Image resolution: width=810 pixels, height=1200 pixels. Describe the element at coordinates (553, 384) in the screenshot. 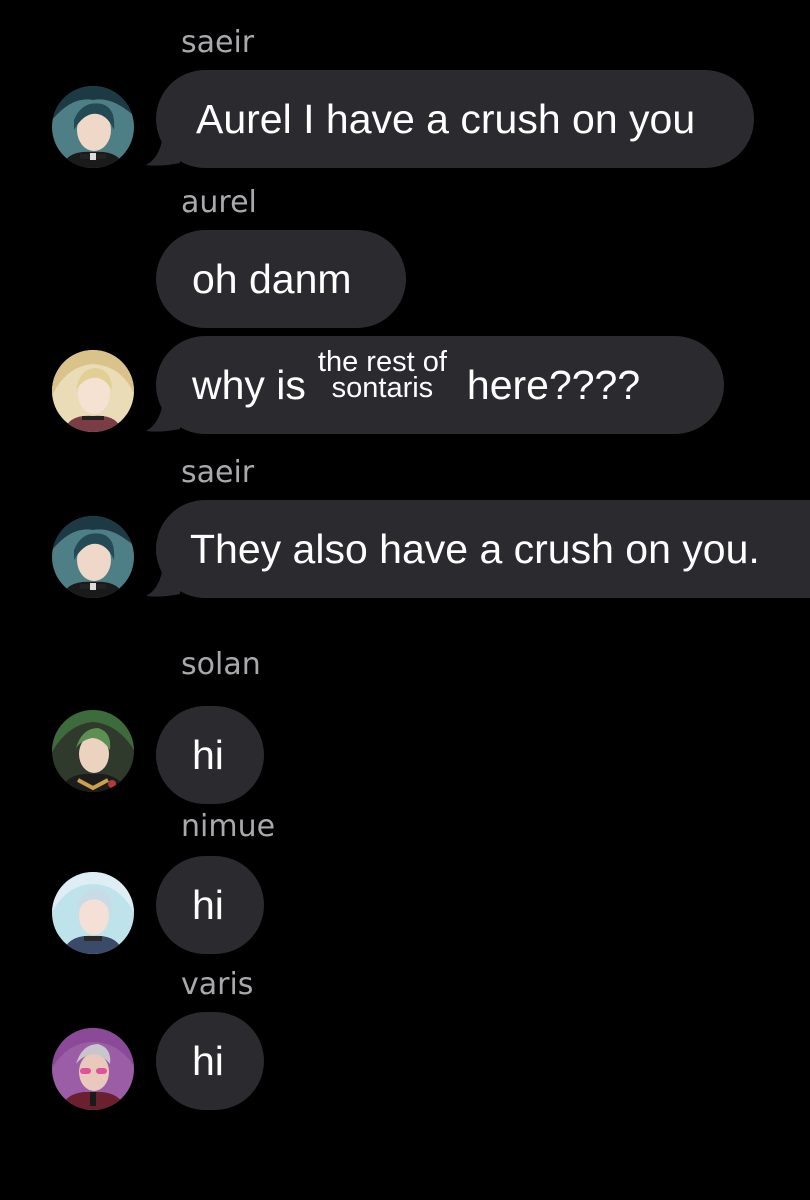

I see `message-text-after: here????` at that location.